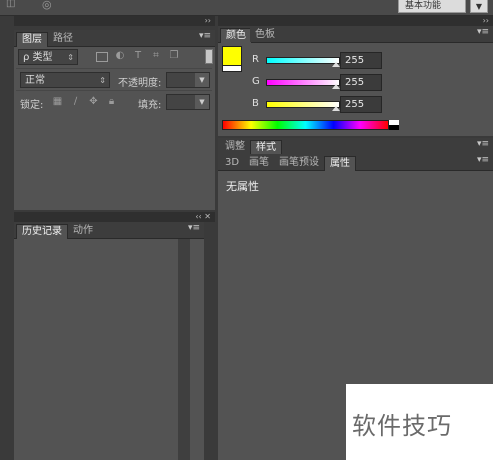 Image resolution: width=493 pixels, height=460 pixels. I want to click on history-tabbar: 历史记录 动作 ▾≡, so click(109, 230).